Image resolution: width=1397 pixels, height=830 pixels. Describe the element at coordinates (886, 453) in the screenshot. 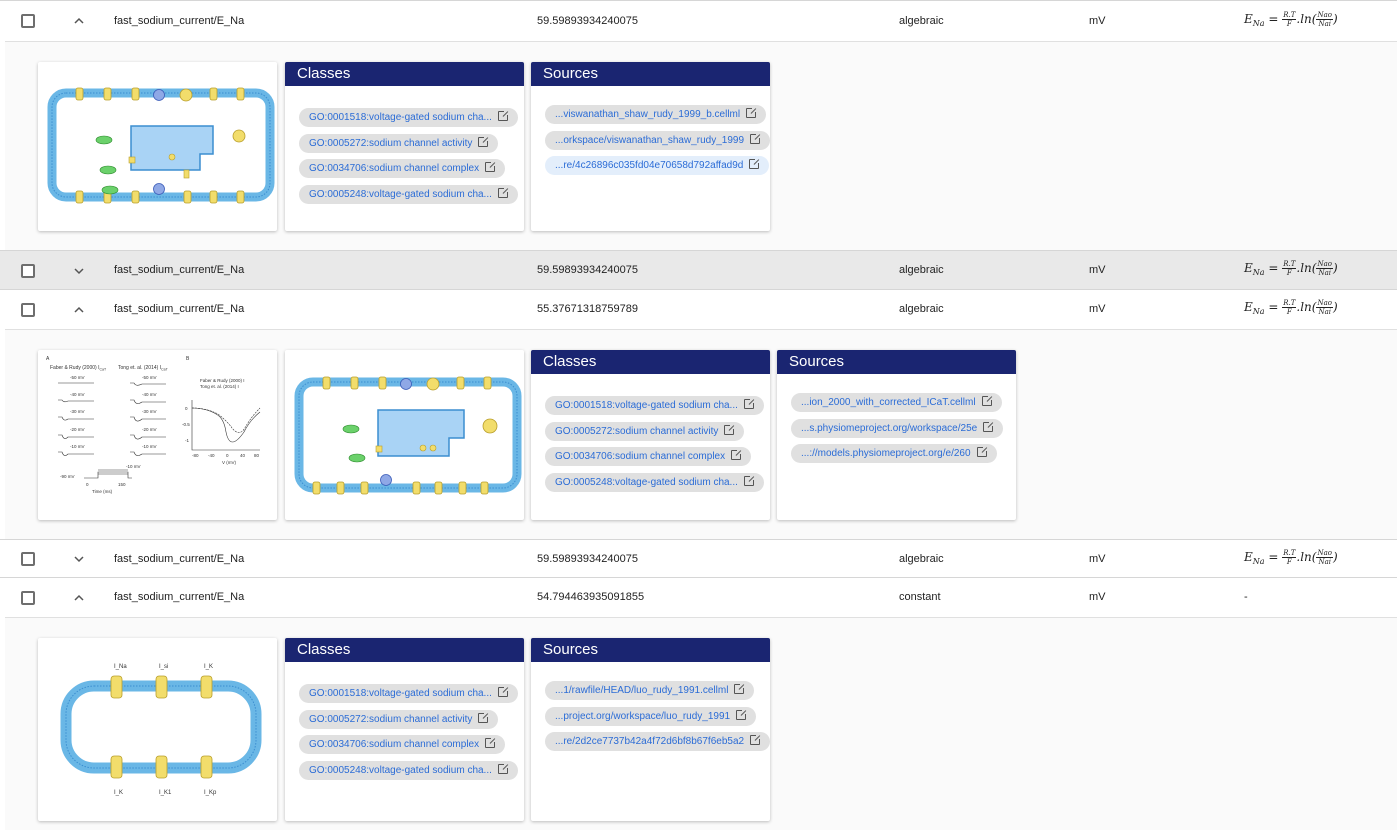

I see `source-label: ...://models.physiomeproject.org/e/260` at that location.